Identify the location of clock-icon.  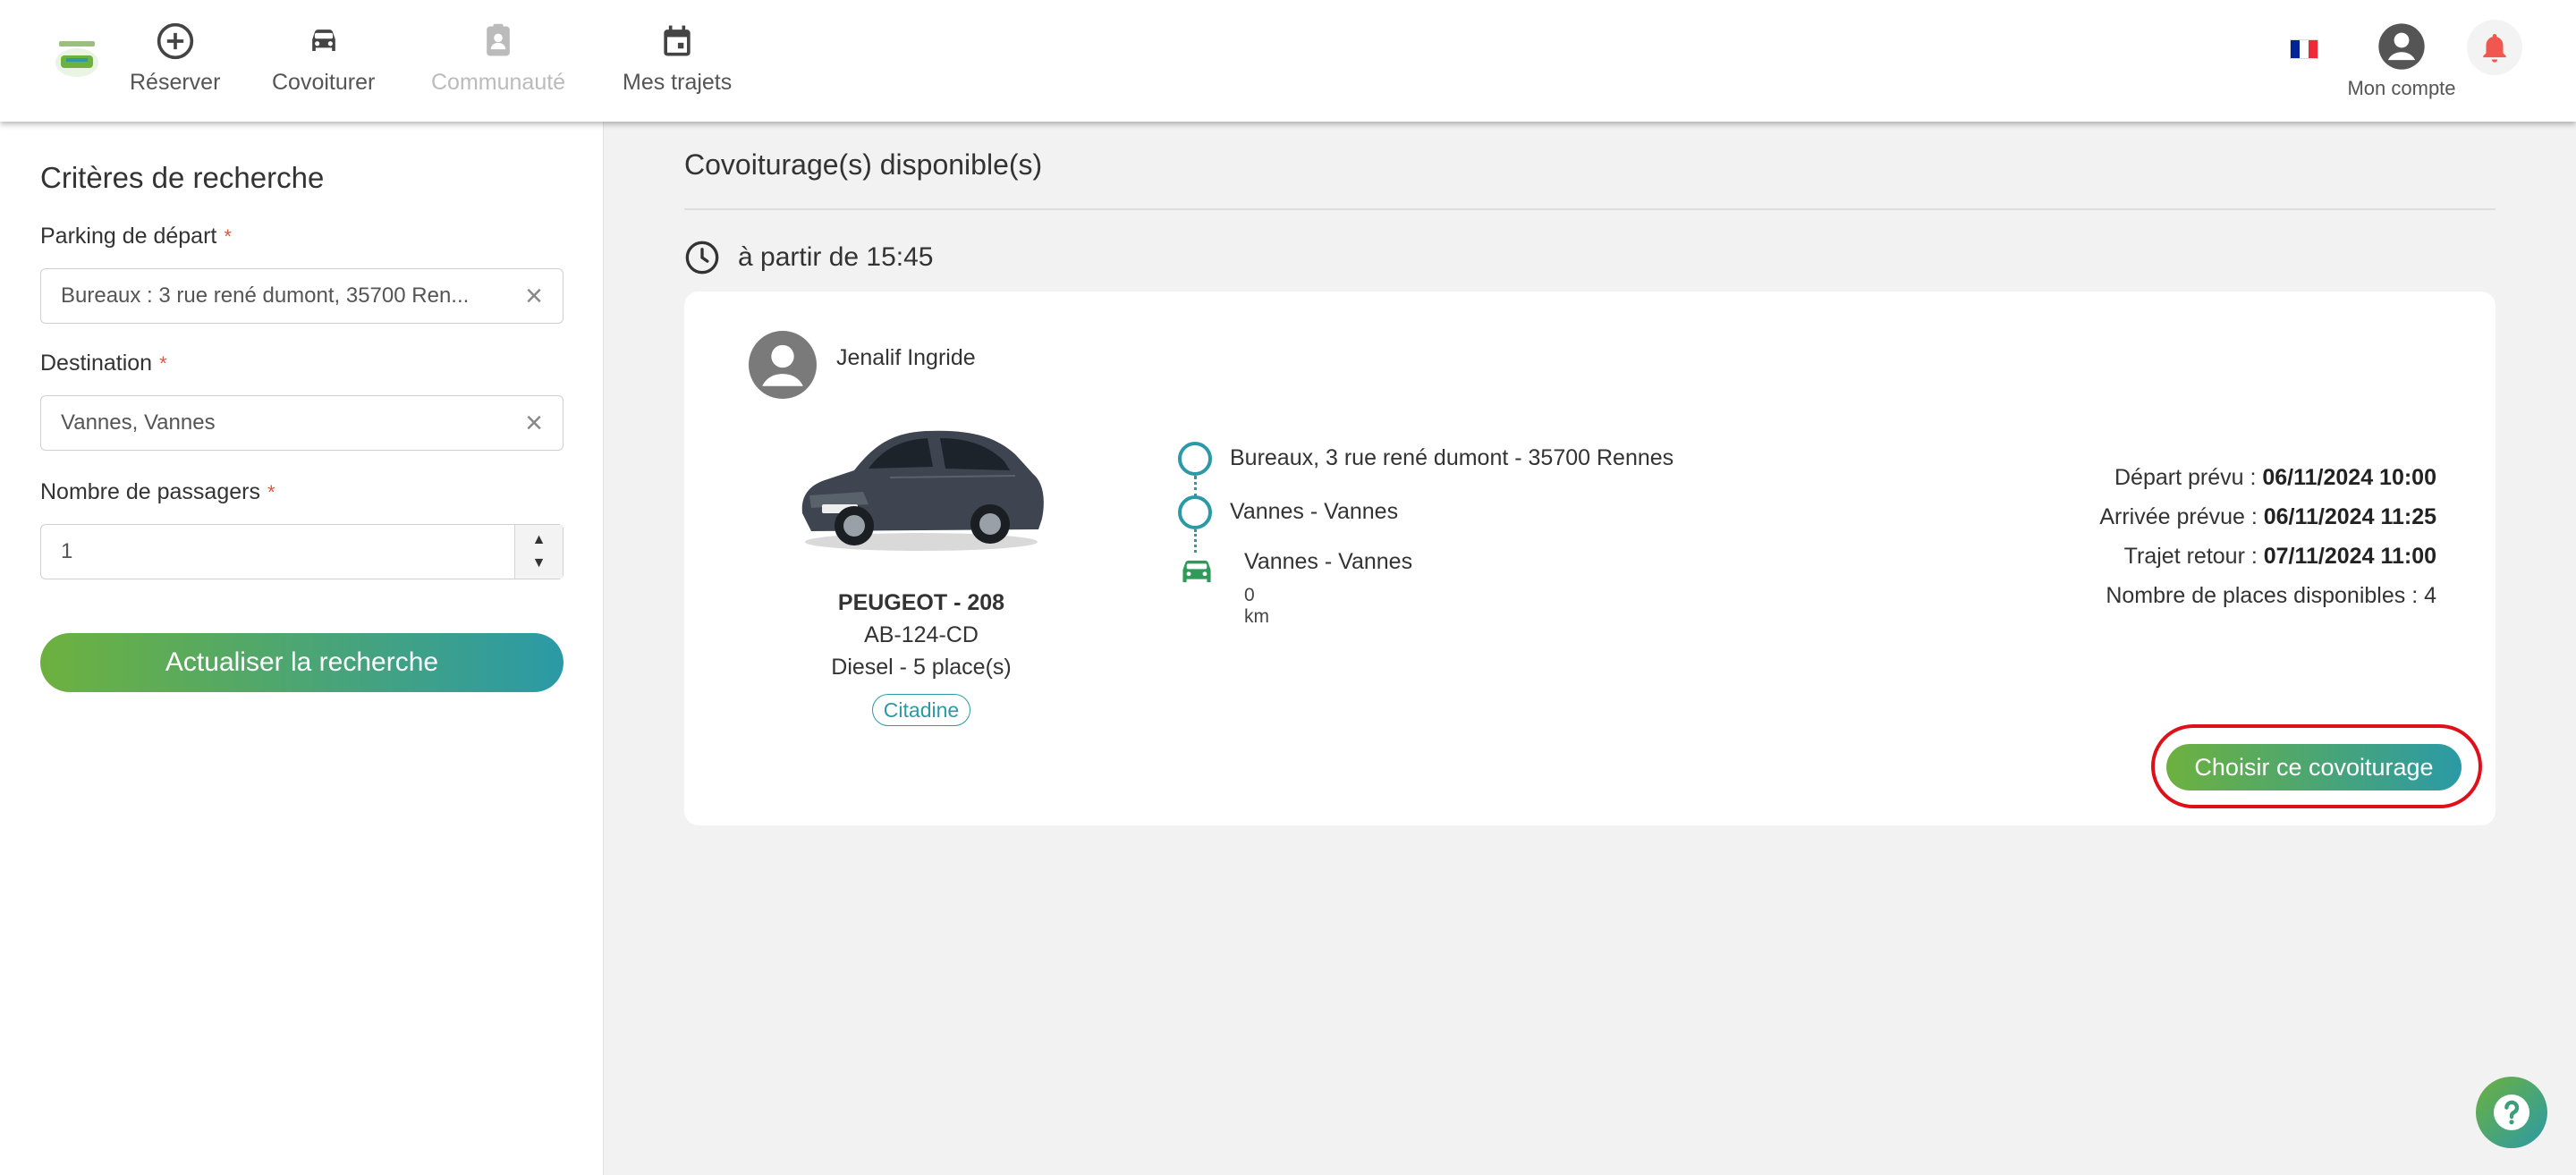
(702, 258).